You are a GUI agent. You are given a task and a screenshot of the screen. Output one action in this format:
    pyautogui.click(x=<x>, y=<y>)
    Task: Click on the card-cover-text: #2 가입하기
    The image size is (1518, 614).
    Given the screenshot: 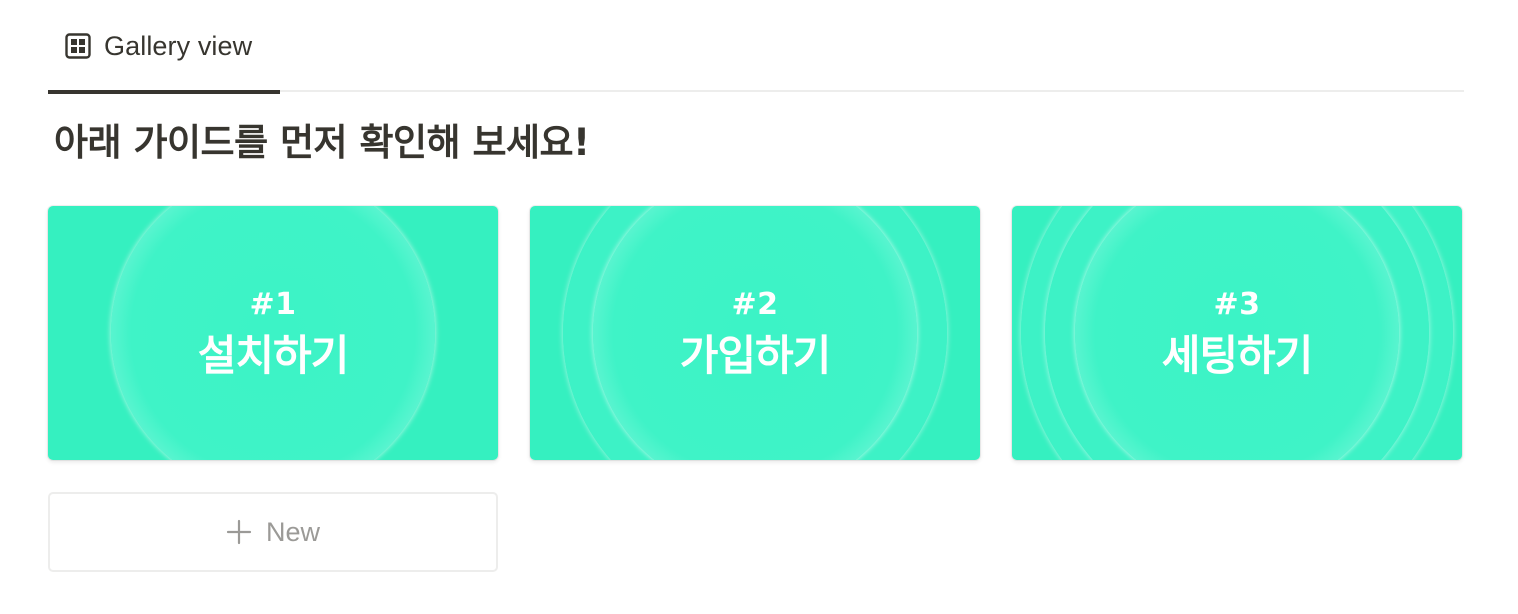 What is the action you would take?
    pyautogui.click(x=755, y=333)
    